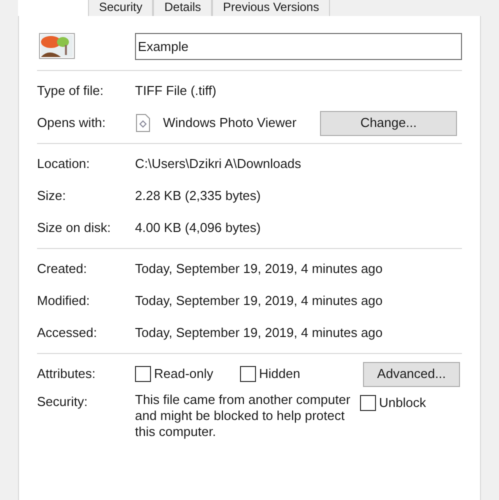  I want to click on field-label: Size:, so click(52, 196).